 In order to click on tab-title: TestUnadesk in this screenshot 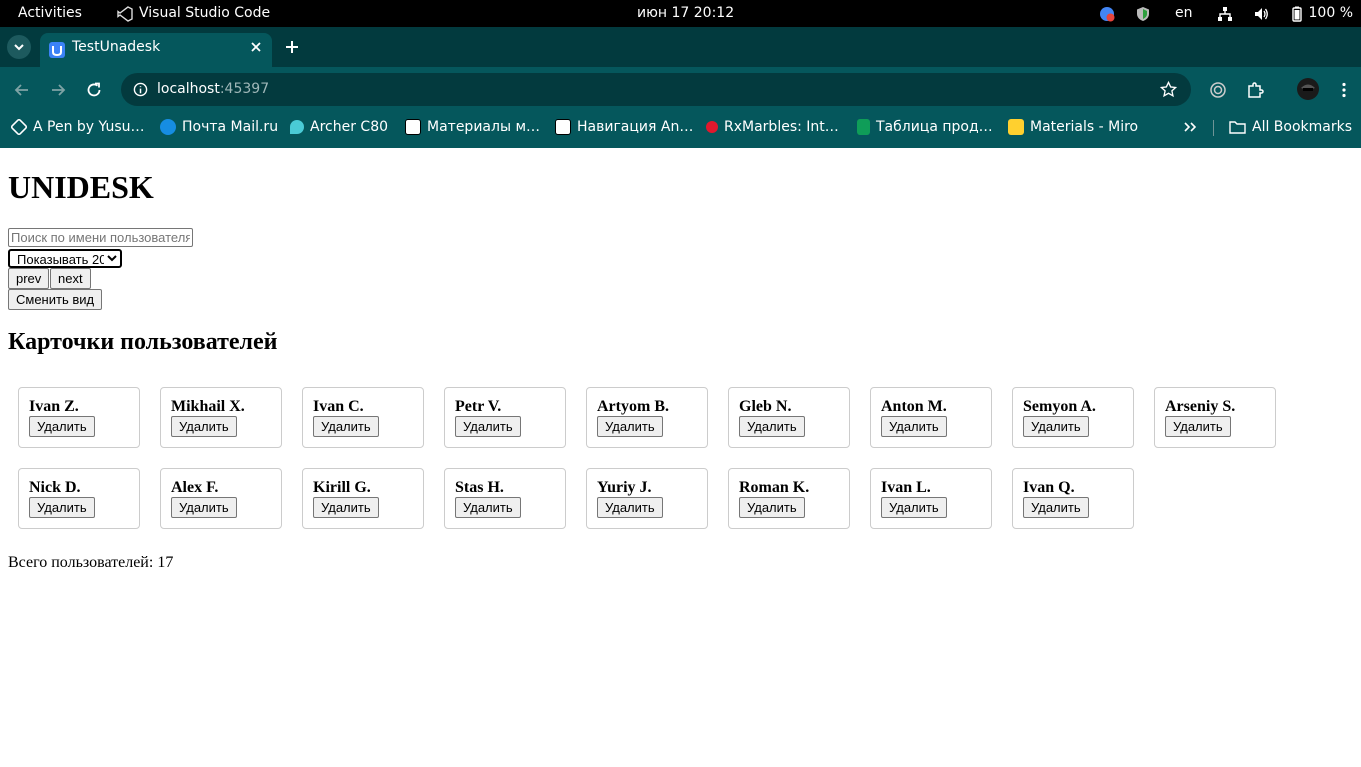, I will do `click(116, 47)`.